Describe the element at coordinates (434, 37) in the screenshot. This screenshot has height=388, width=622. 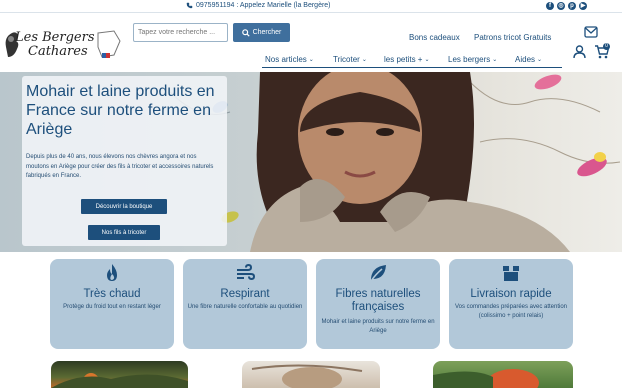
I see `gift-cards-link: Bons cadeaux` at that location.